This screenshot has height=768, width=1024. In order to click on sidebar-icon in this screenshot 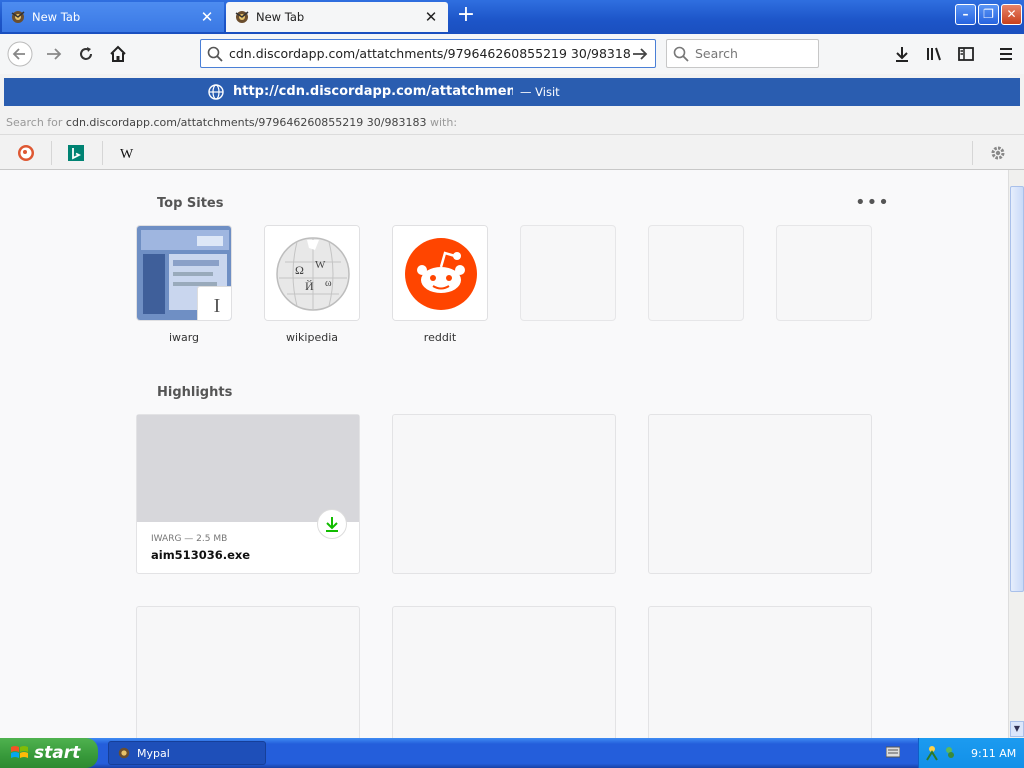, I will do `click(966, 54)`.